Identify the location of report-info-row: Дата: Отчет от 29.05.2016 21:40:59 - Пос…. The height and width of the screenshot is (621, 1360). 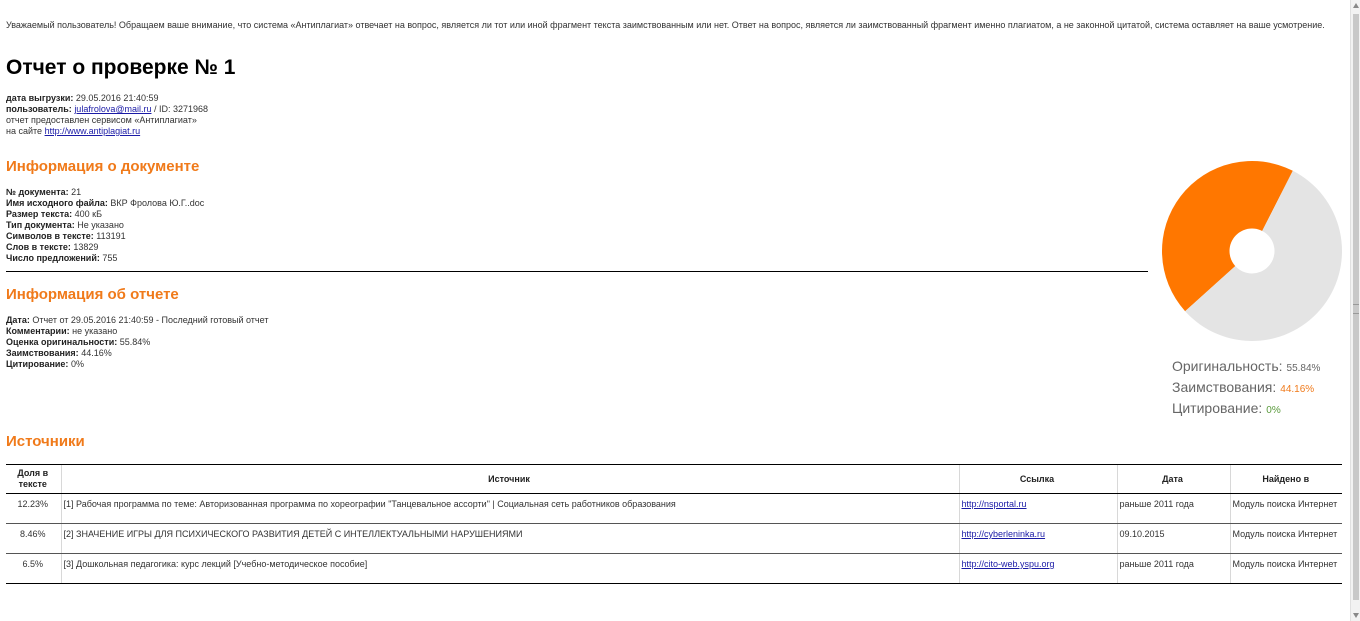
(137, 320).